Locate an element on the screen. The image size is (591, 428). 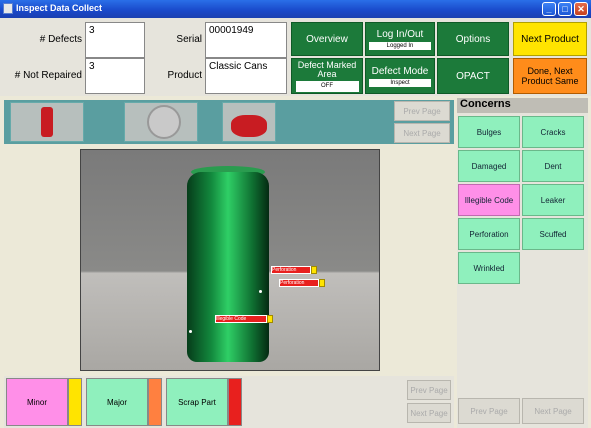
overview-label: Overview is located at coordinates (327, 39).